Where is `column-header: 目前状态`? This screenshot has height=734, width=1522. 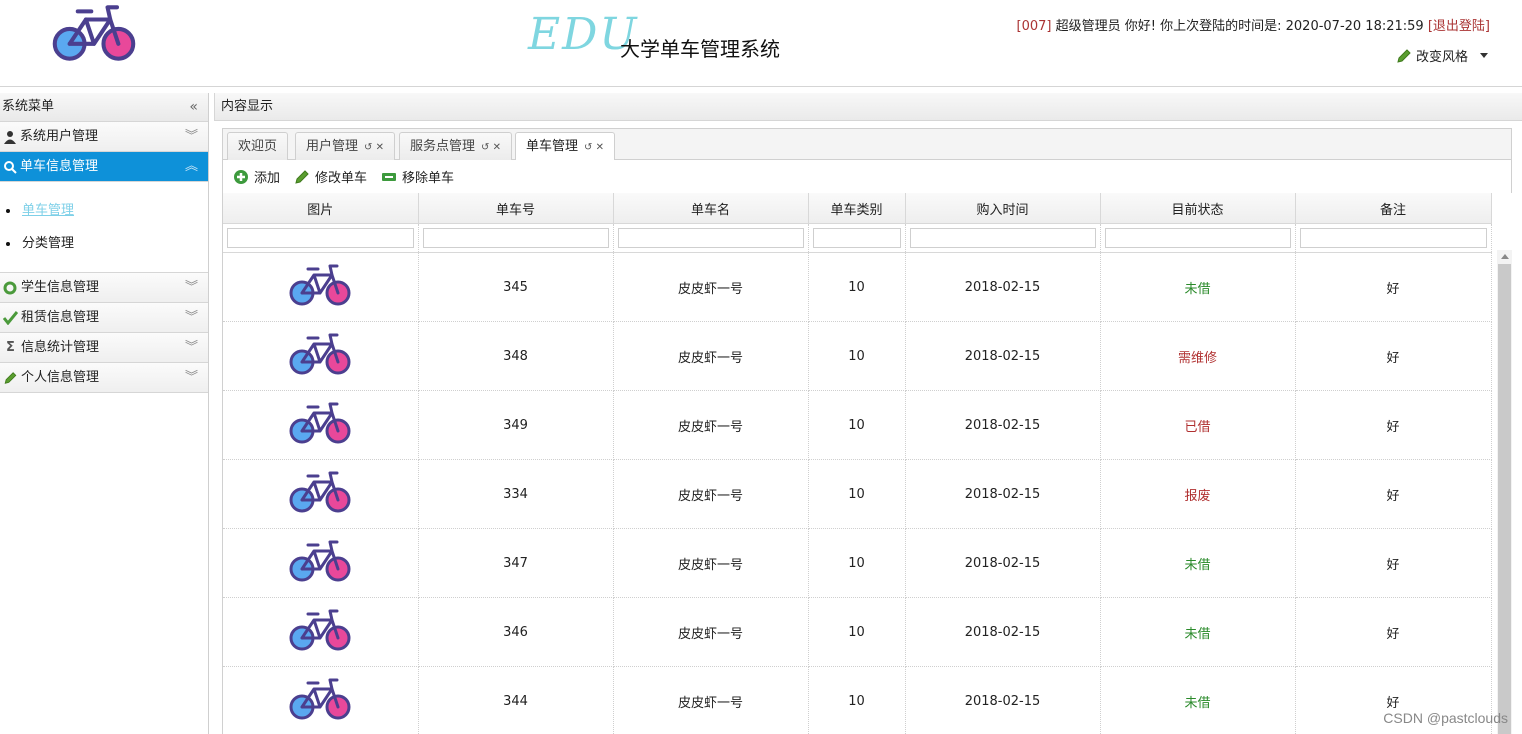
column-header: 目前状态 is located at coordinates (1198, 208).